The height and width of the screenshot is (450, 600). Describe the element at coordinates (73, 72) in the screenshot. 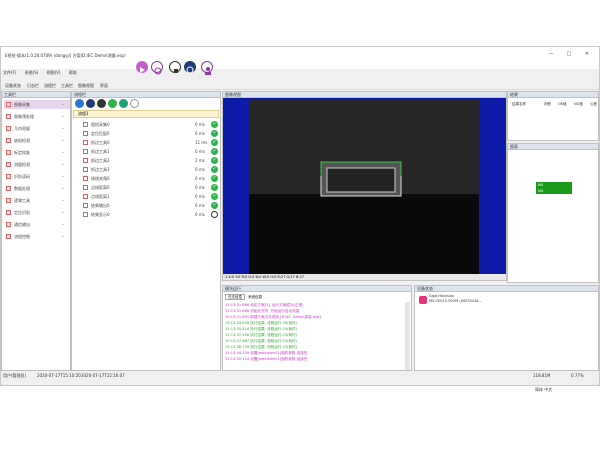

I see `menu-help: 帮助` at that location.